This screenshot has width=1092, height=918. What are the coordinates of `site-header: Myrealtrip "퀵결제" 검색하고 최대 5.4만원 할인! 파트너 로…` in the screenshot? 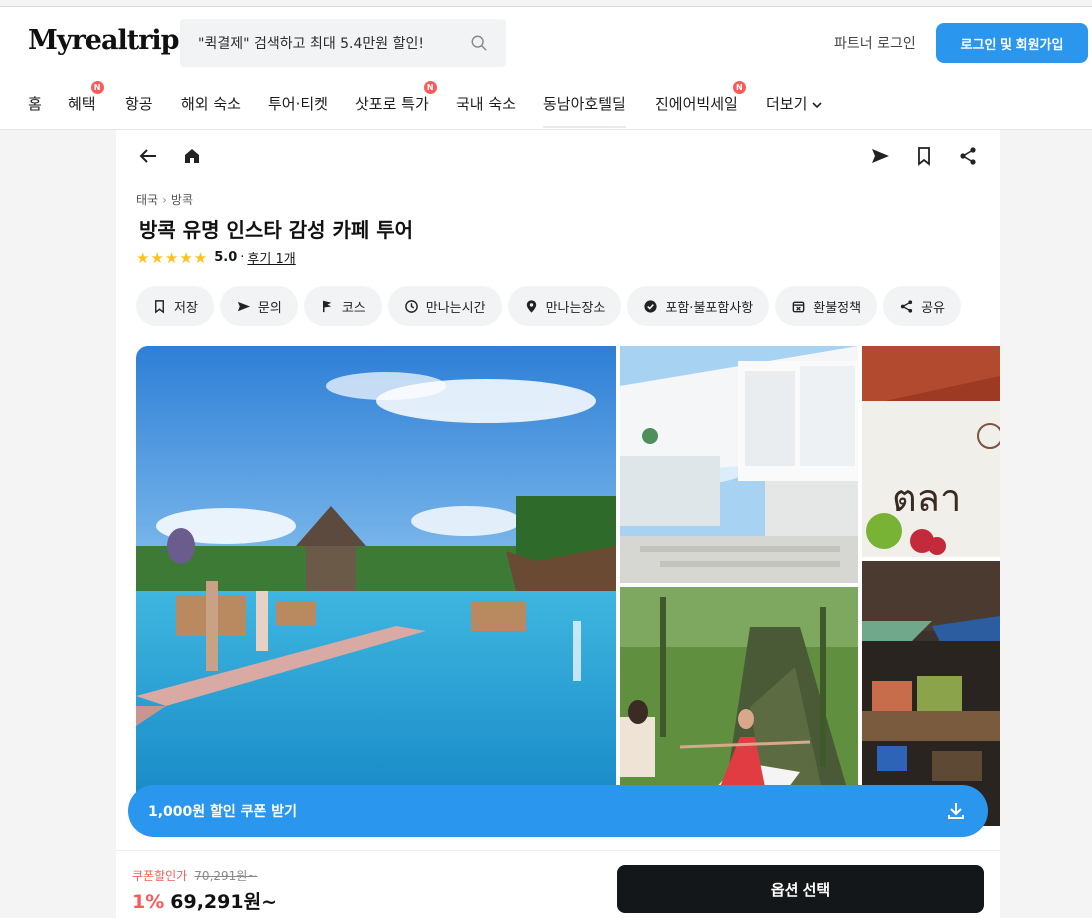 It's located at (546, 68).